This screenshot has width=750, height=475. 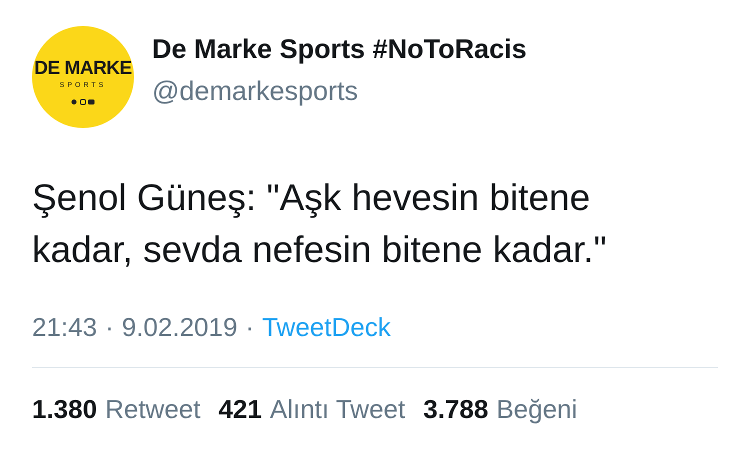 What do you see at coordinates (83, 101) in the screenshot?
I see `social-icons` at bounding box center [83, 101].